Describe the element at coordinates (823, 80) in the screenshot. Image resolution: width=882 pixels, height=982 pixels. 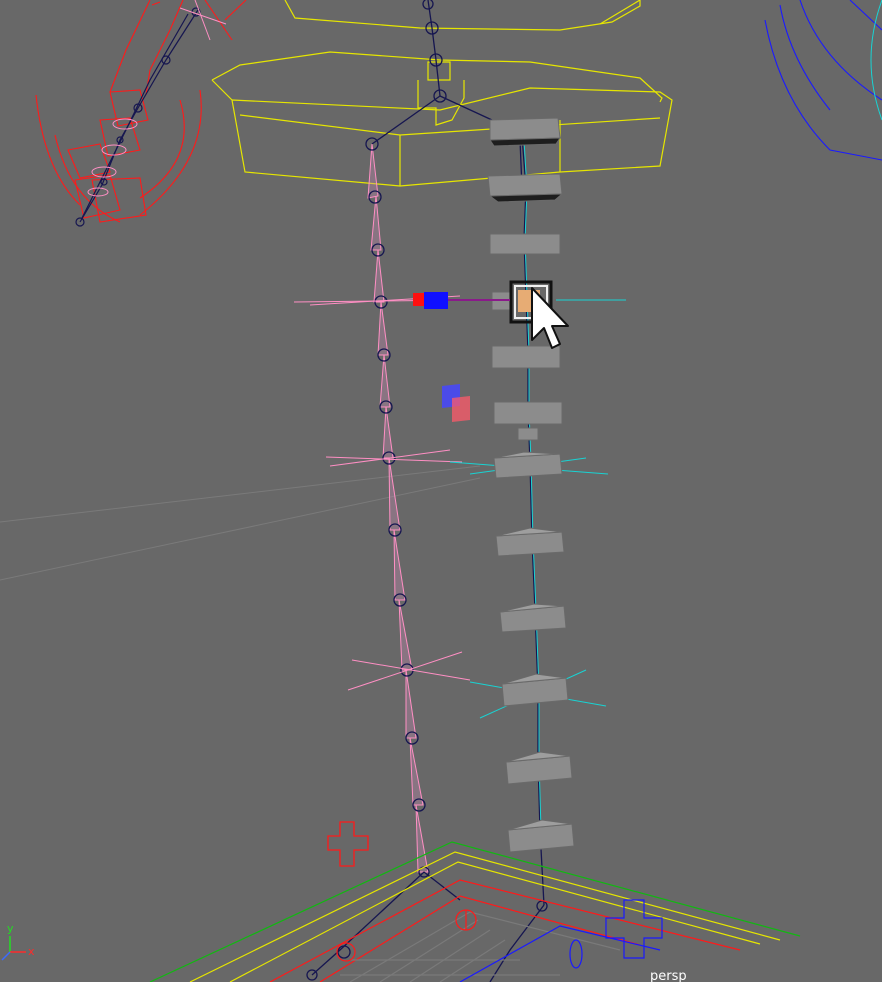
I see `right-blue-rig` at that location.